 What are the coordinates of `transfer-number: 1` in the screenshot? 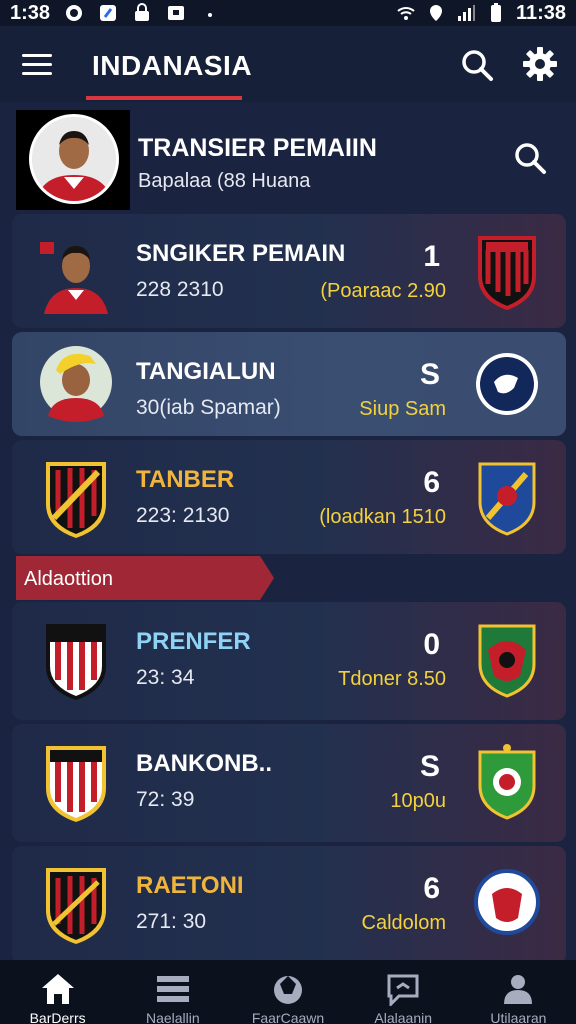 It's located at (431, 256).